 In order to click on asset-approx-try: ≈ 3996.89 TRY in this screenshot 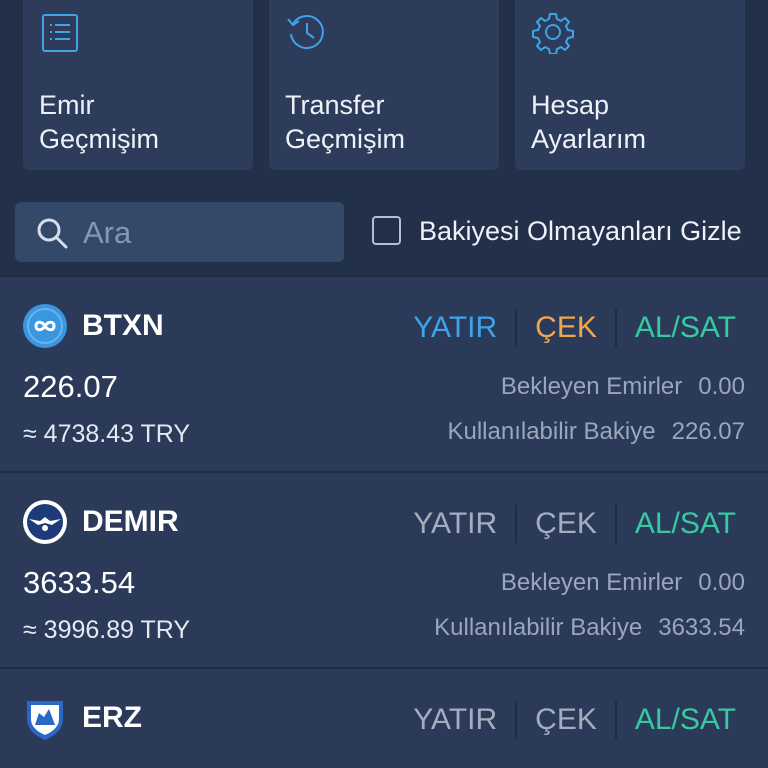, I will do `click(107, 630)`.